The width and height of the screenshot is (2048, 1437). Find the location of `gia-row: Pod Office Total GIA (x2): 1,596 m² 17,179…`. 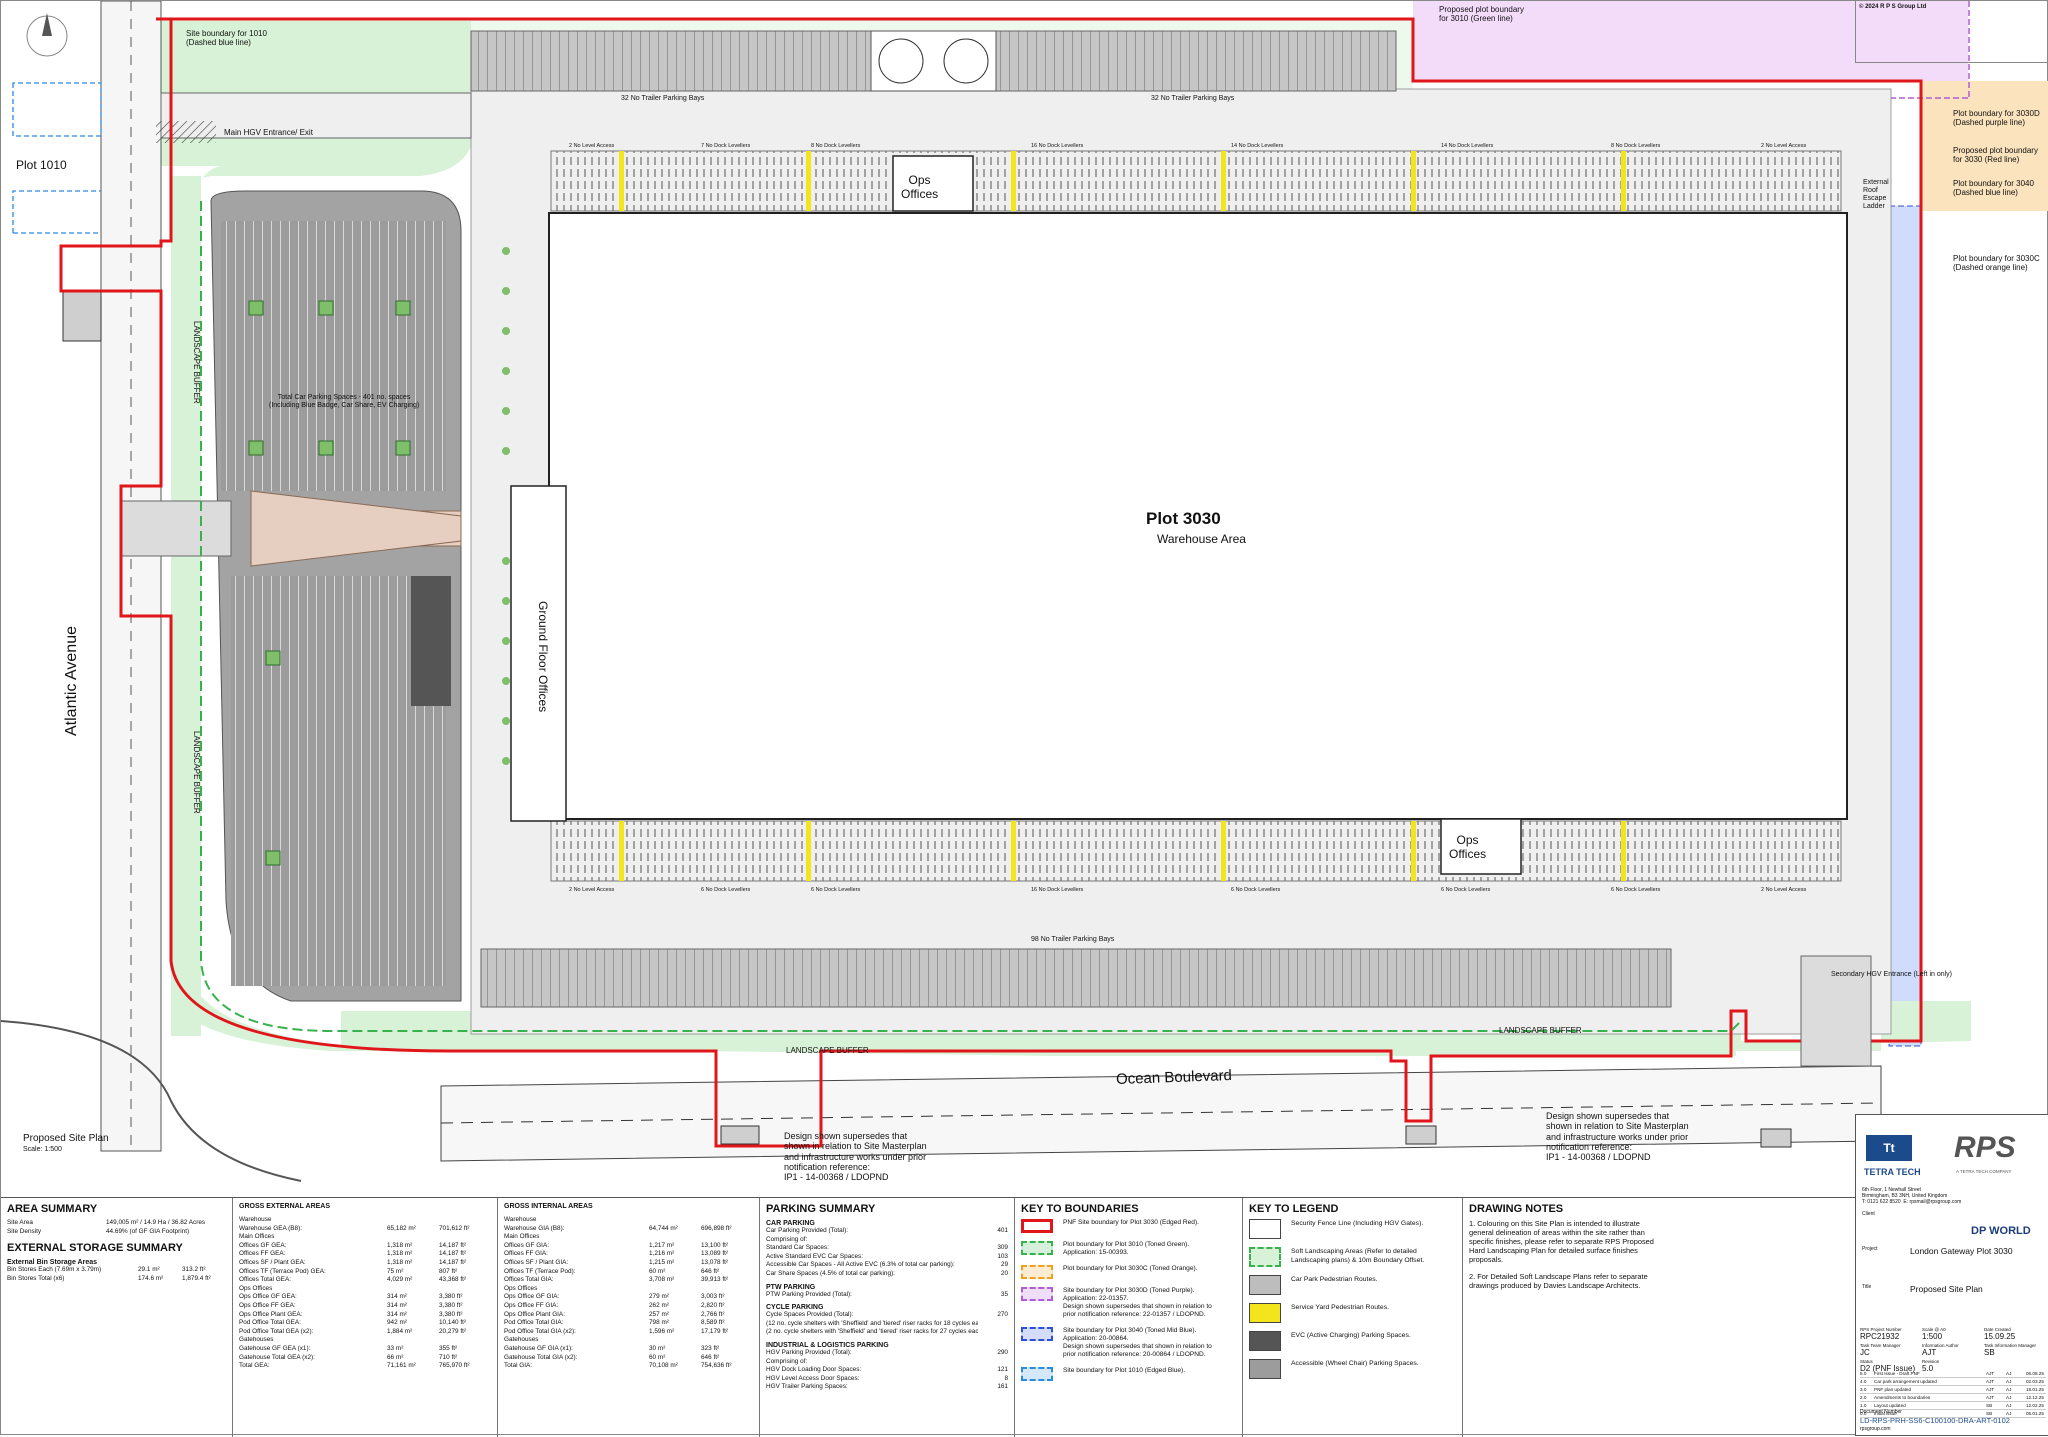

gia-row: Pod Office Total GIA (x2): 1,596 m² 17,179… is located at coordinates (628, 1332).